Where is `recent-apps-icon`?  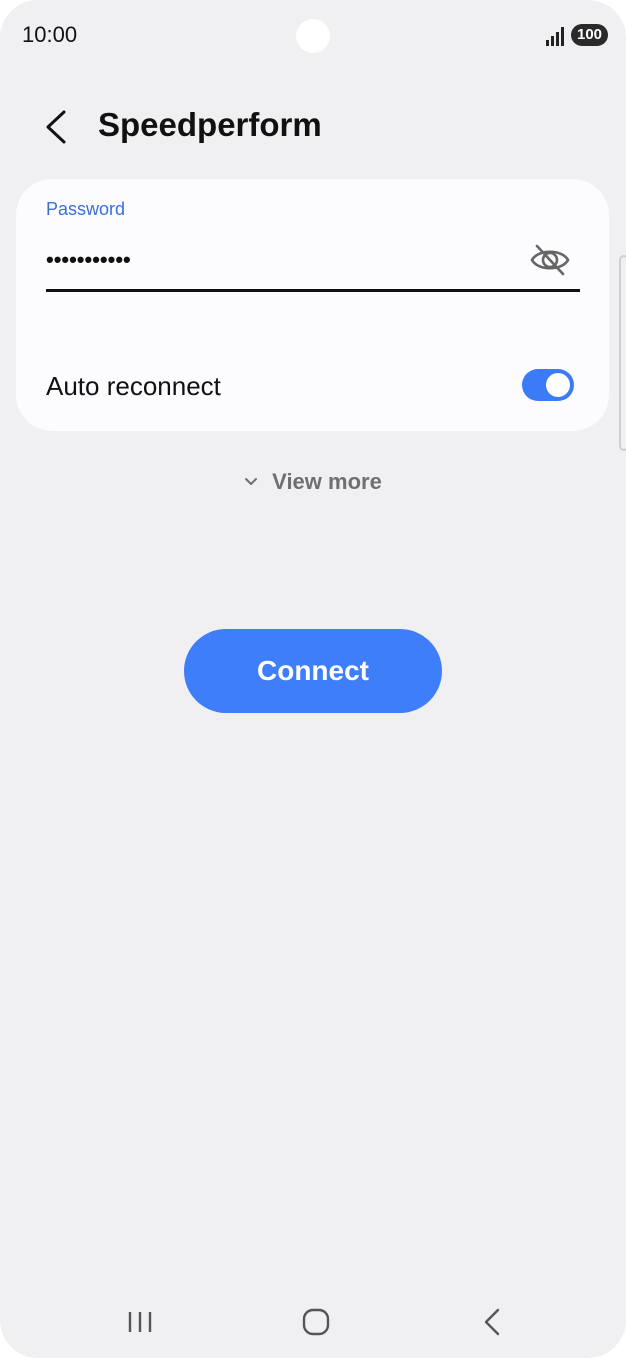
recent-apps-icon is located at coordinates (140, 1322).